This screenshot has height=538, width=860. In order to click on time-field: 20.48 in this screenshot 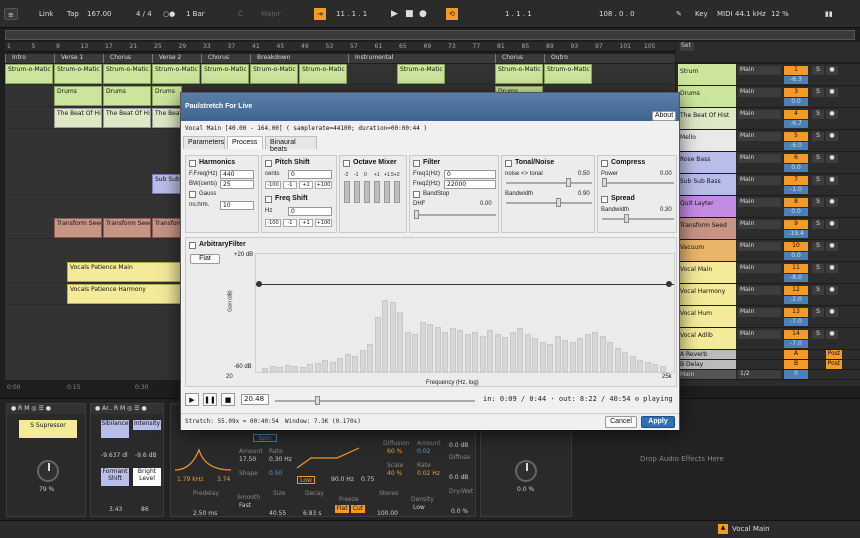, I will do `click(255, 399)`.